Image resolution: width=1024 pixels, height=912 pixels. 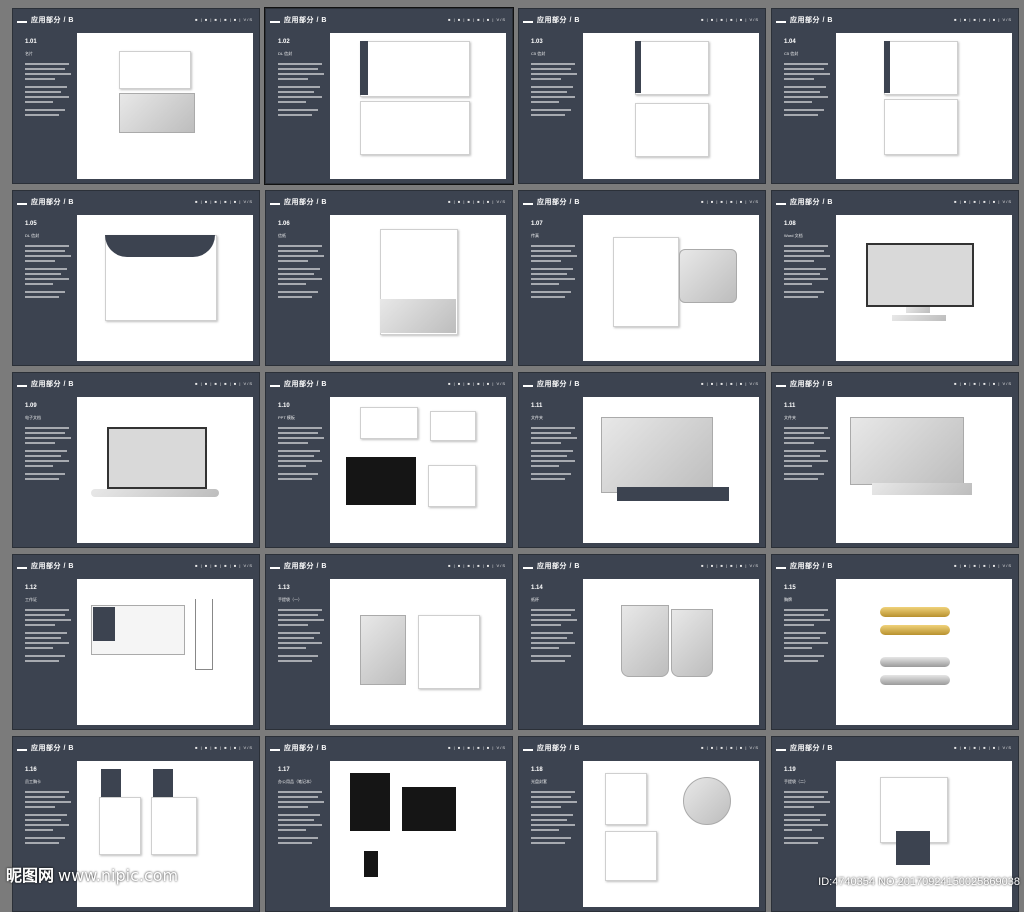 I want to click on page-thumbnail: 应用部分 / B ■ | ■ | ■ | ■ | ■ | V/S 1.04 C5 信封, so click(x=895, y=96).